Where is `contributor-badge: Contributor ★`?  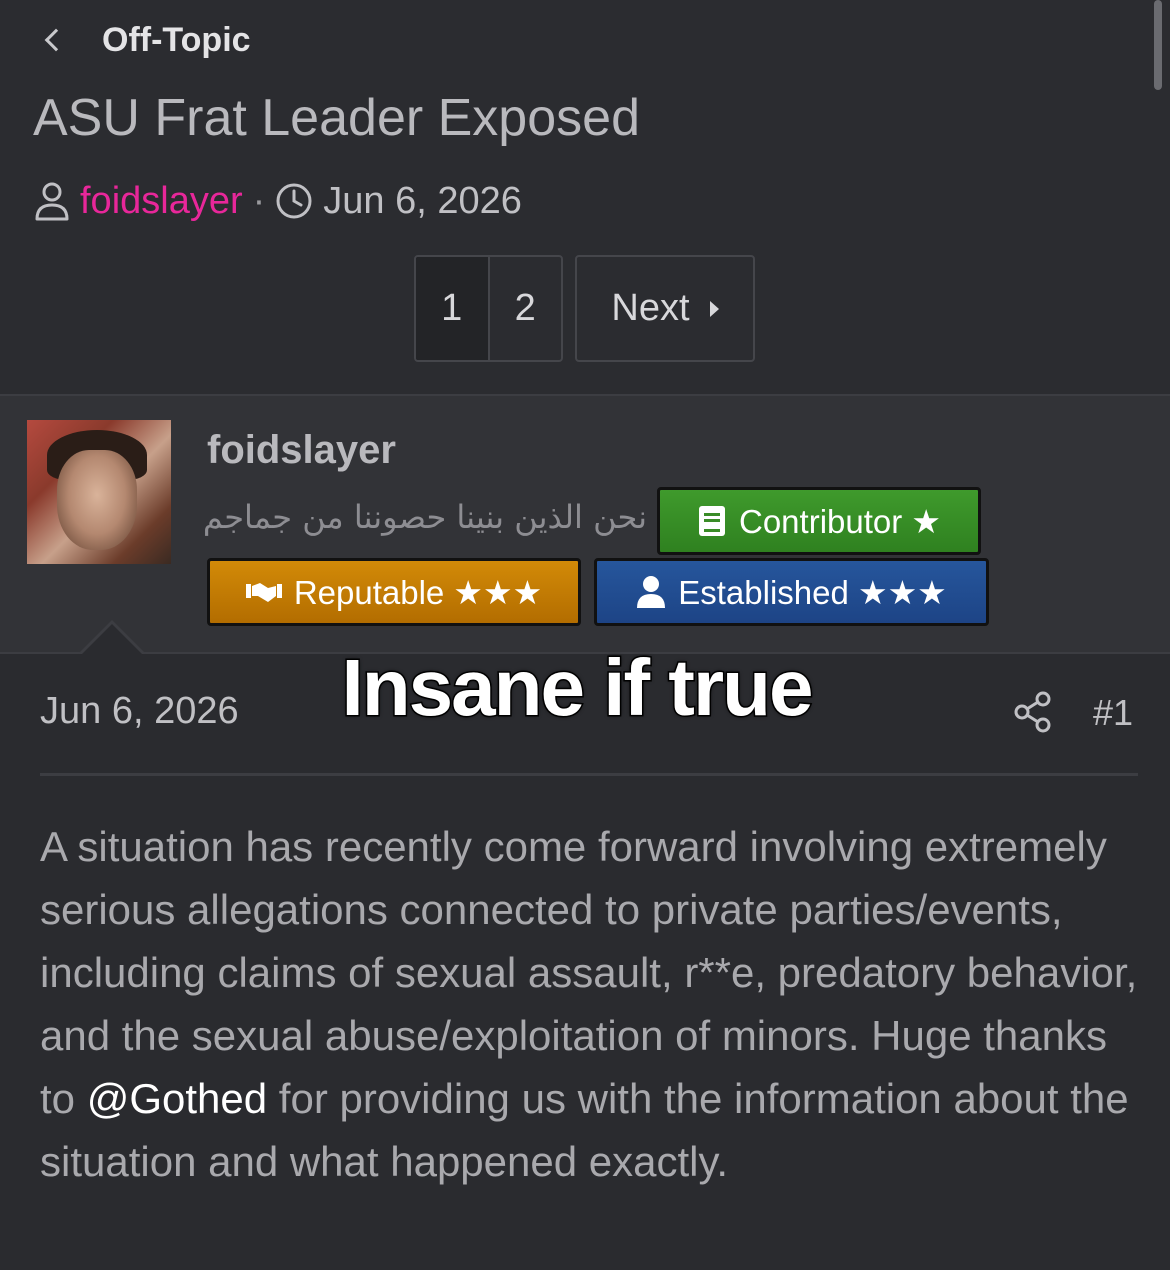
contributor-badge: Contributor ★ is located at coordinates (819, 521).